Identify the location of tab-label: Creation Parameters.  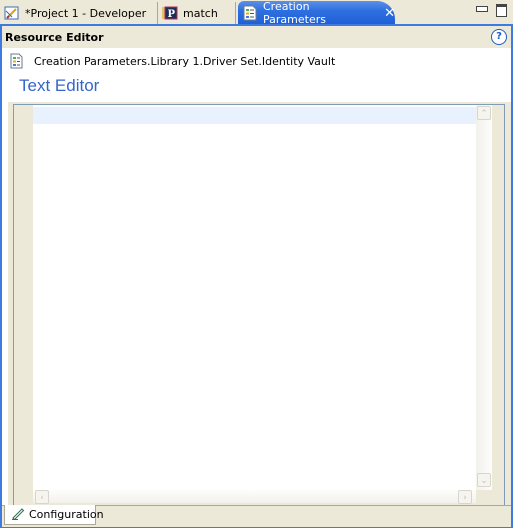
(294, 13).